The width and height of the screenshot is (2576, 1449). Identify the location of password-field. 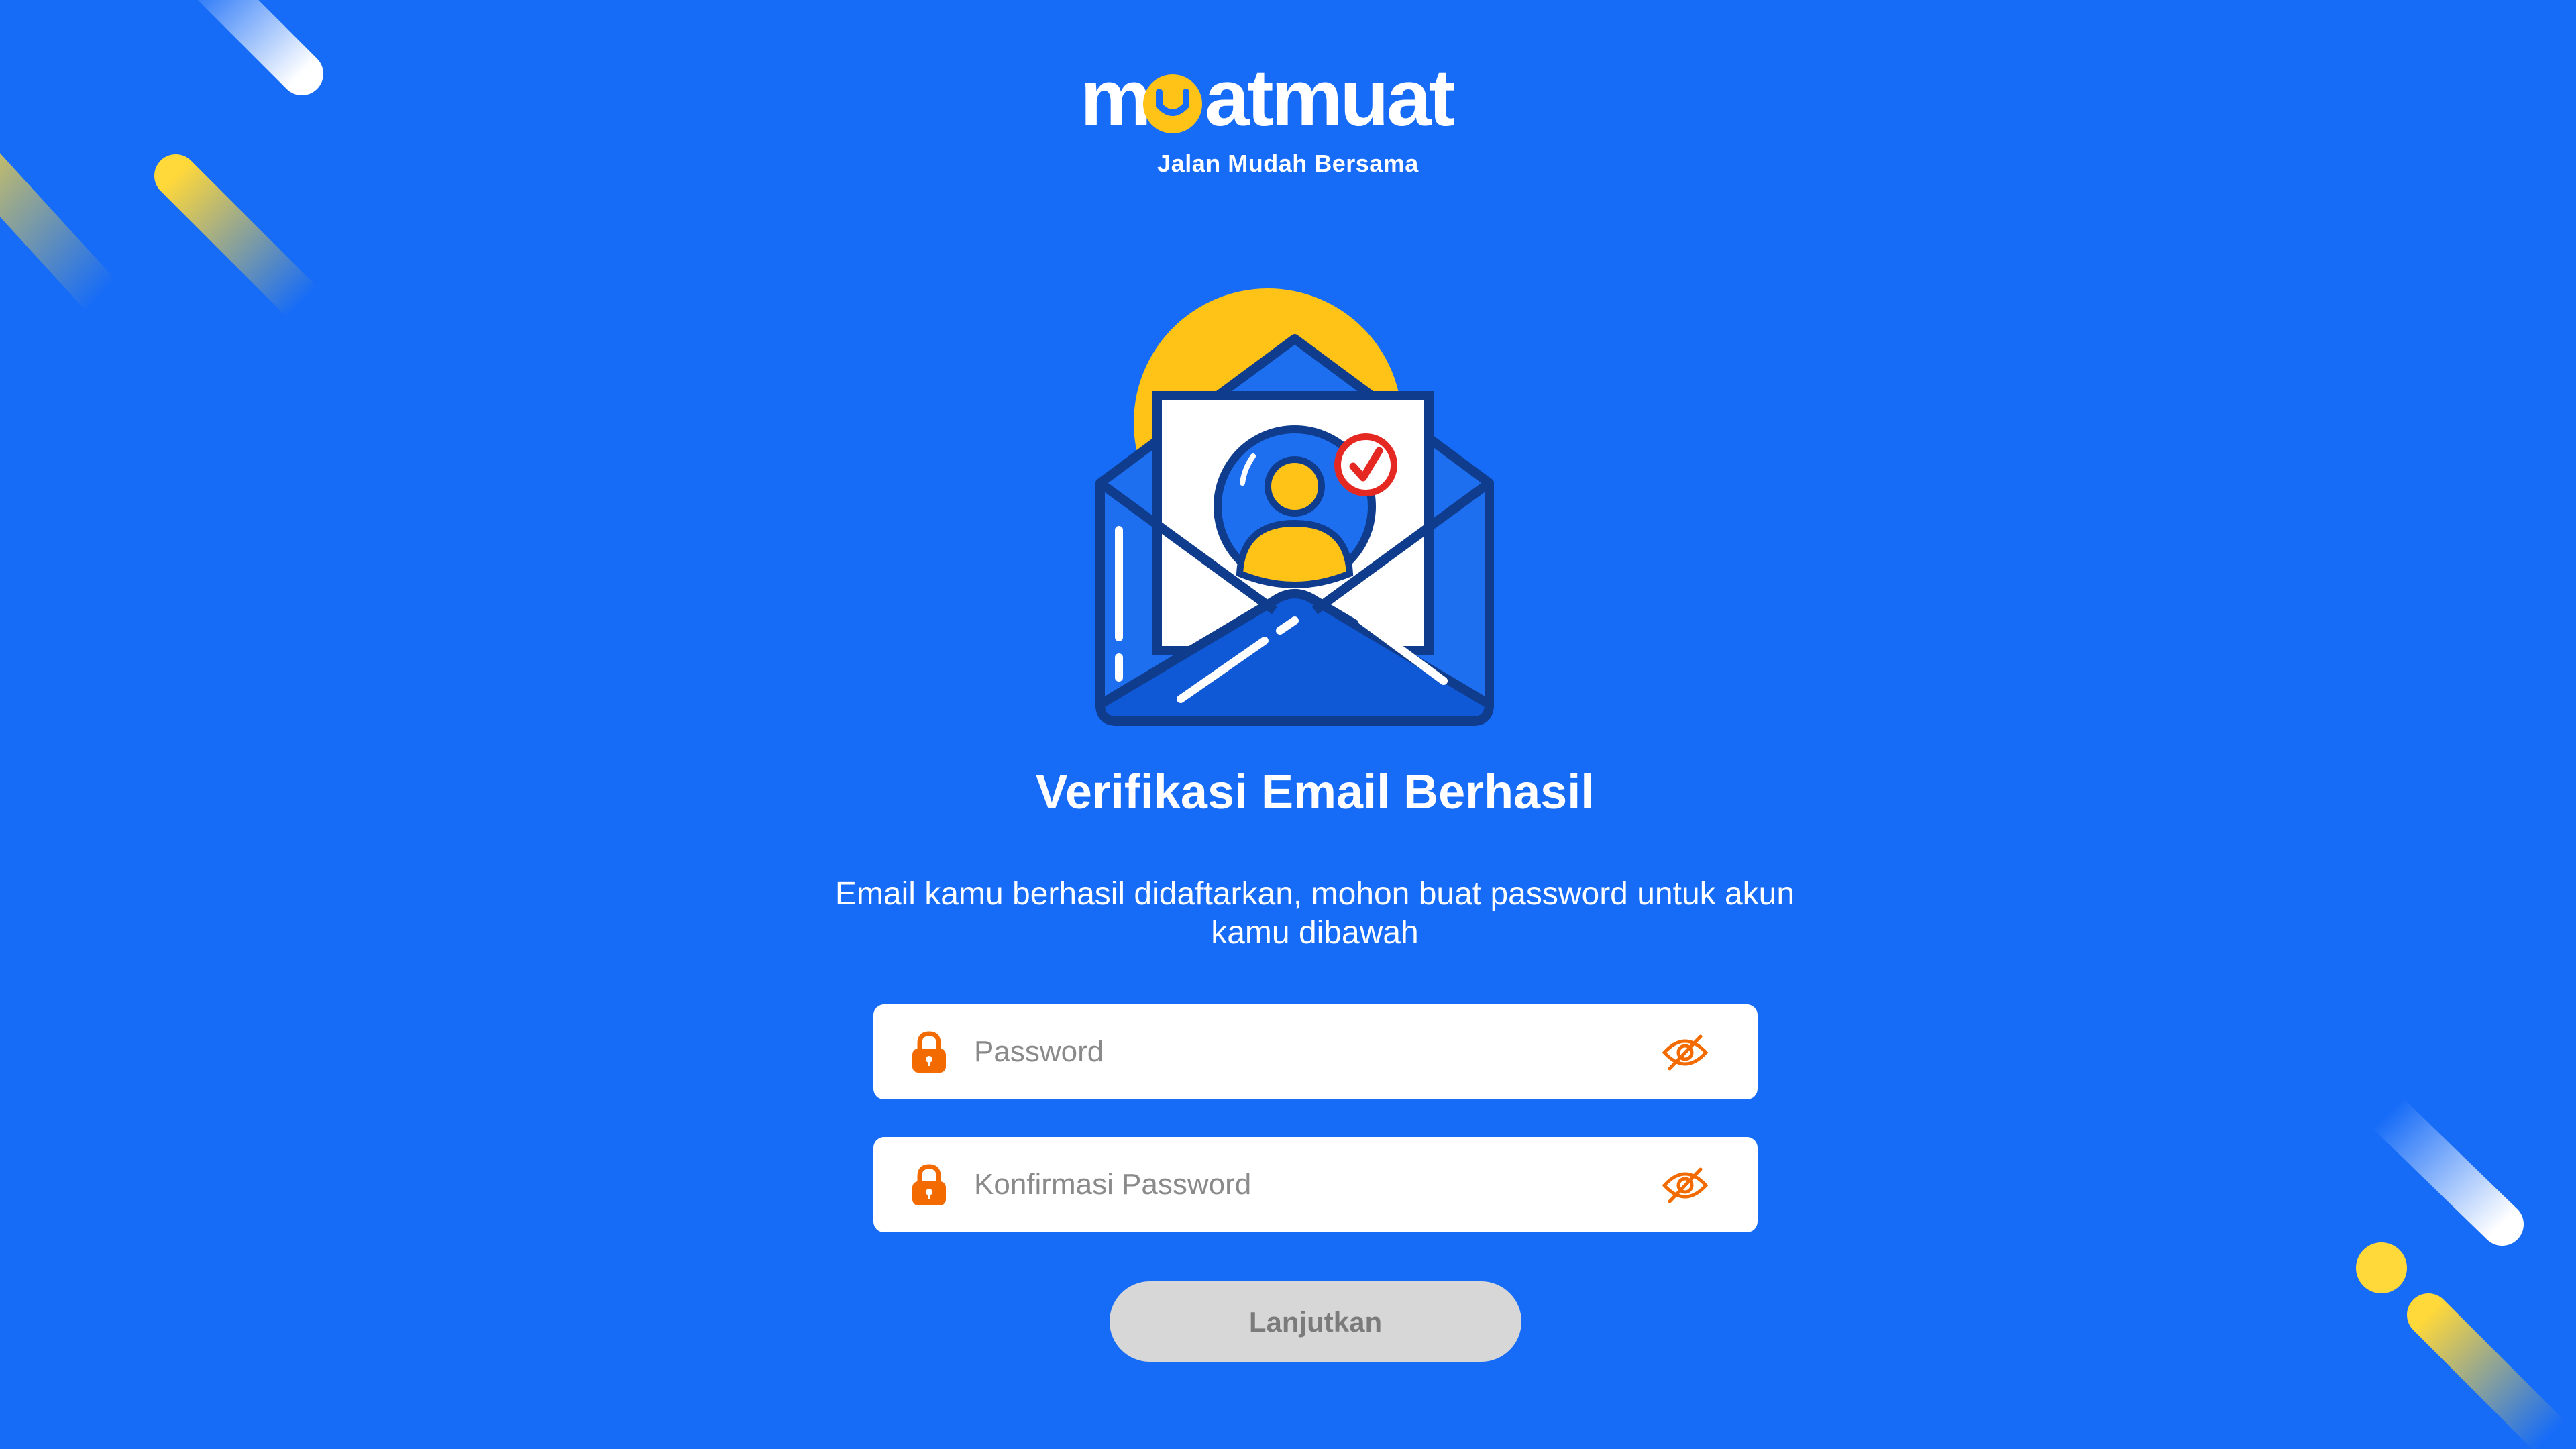
(1315, 1051).